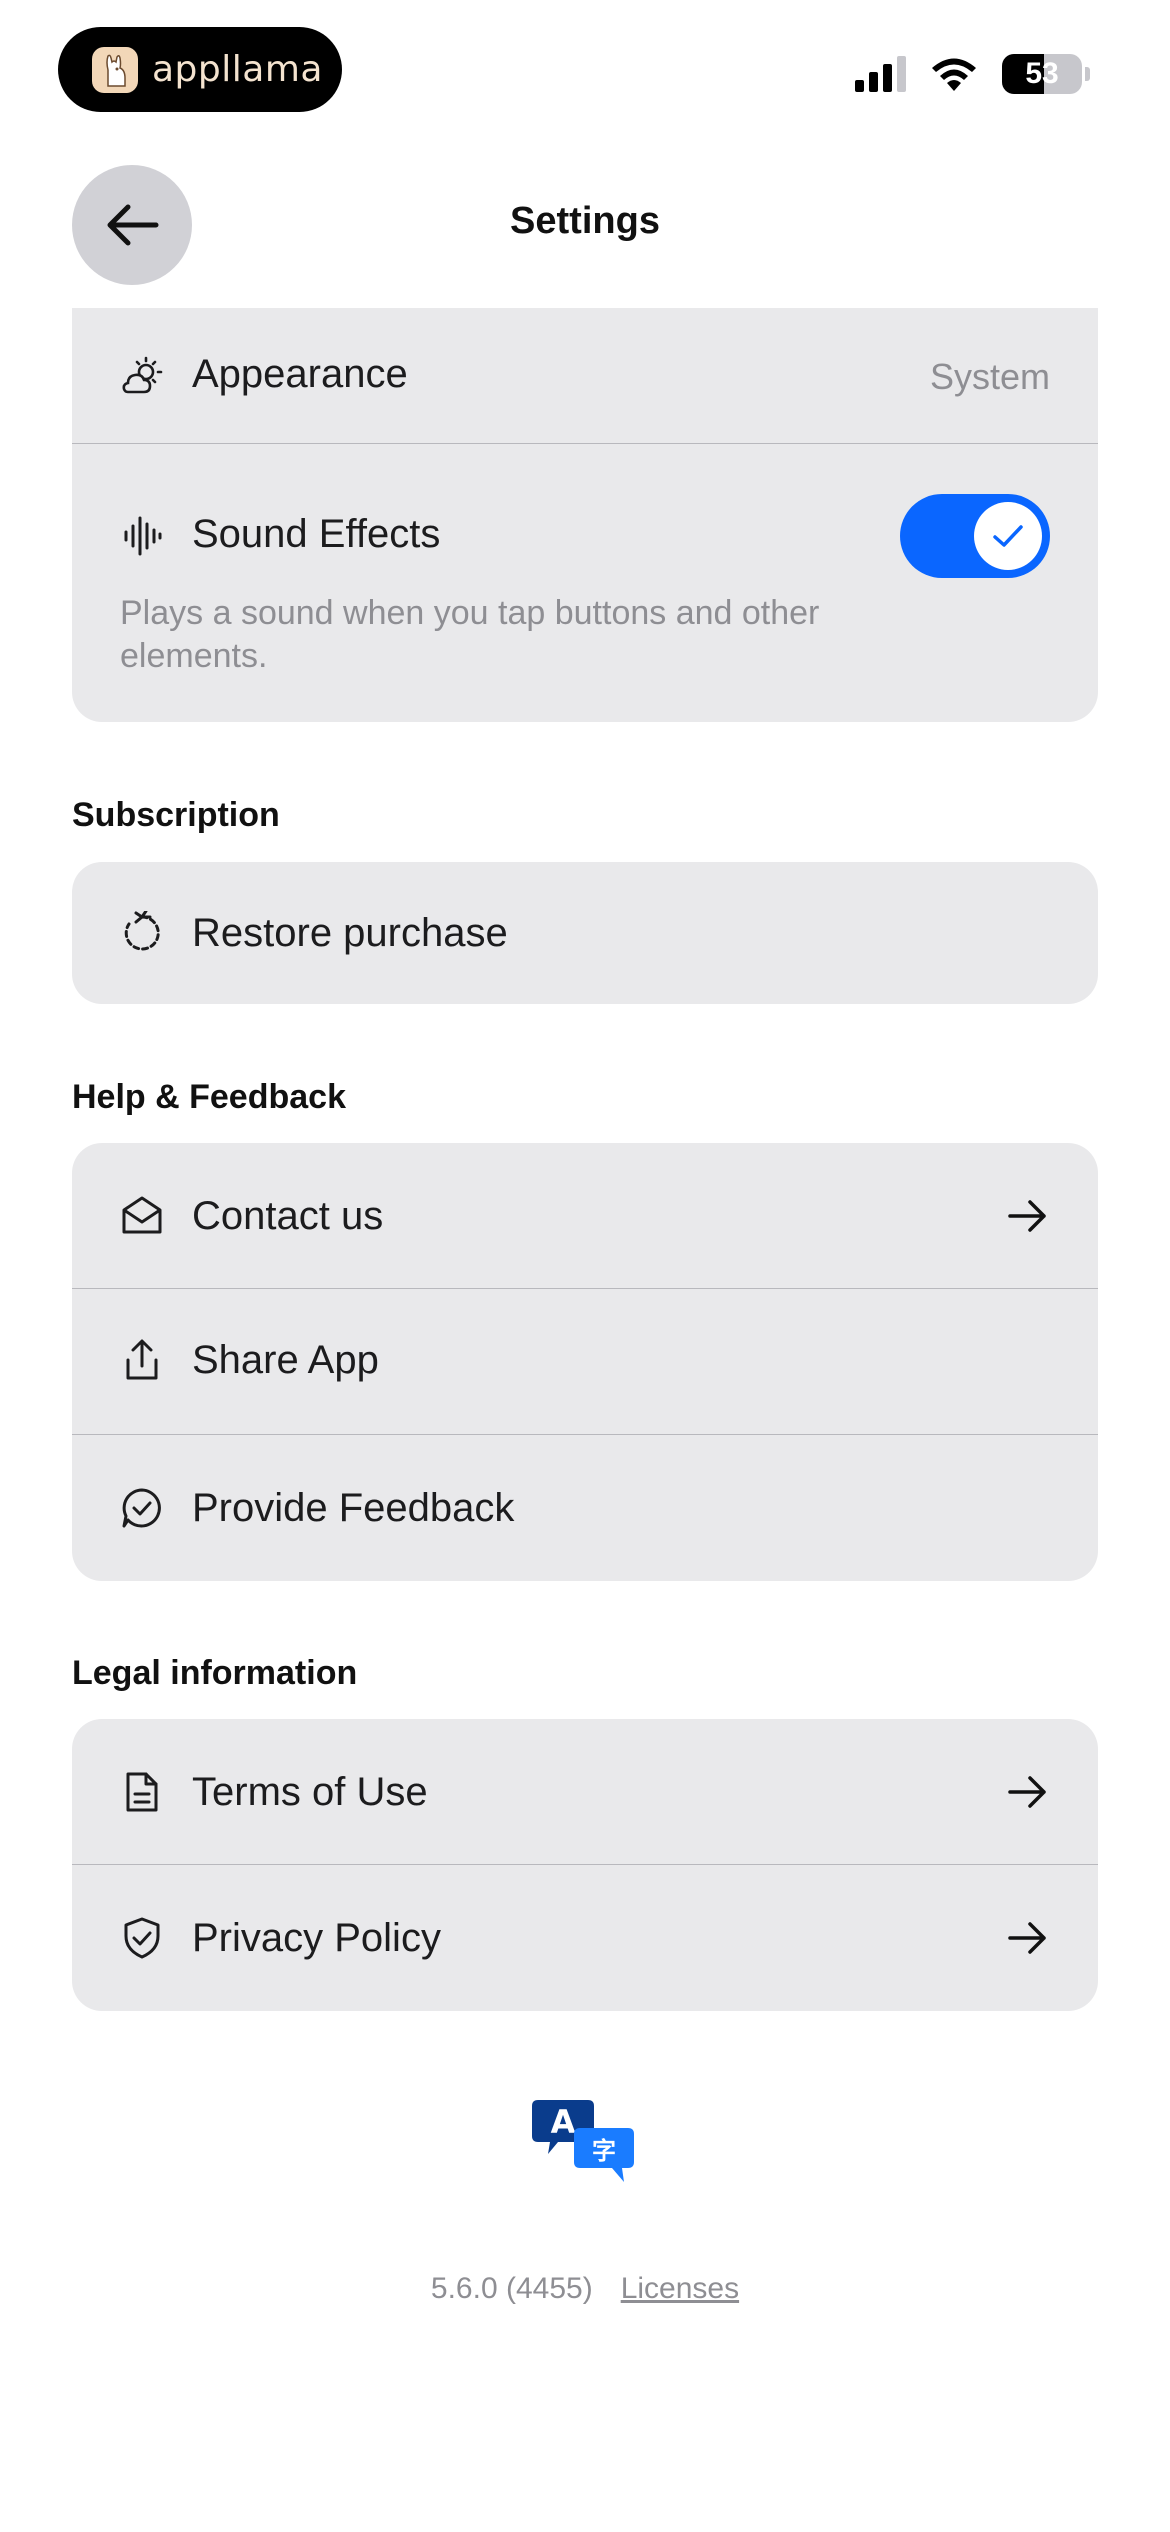 The height and width of the screenshot is (2532, 1170). I want to click on share-app-row: Share App, so click(585, 1362).